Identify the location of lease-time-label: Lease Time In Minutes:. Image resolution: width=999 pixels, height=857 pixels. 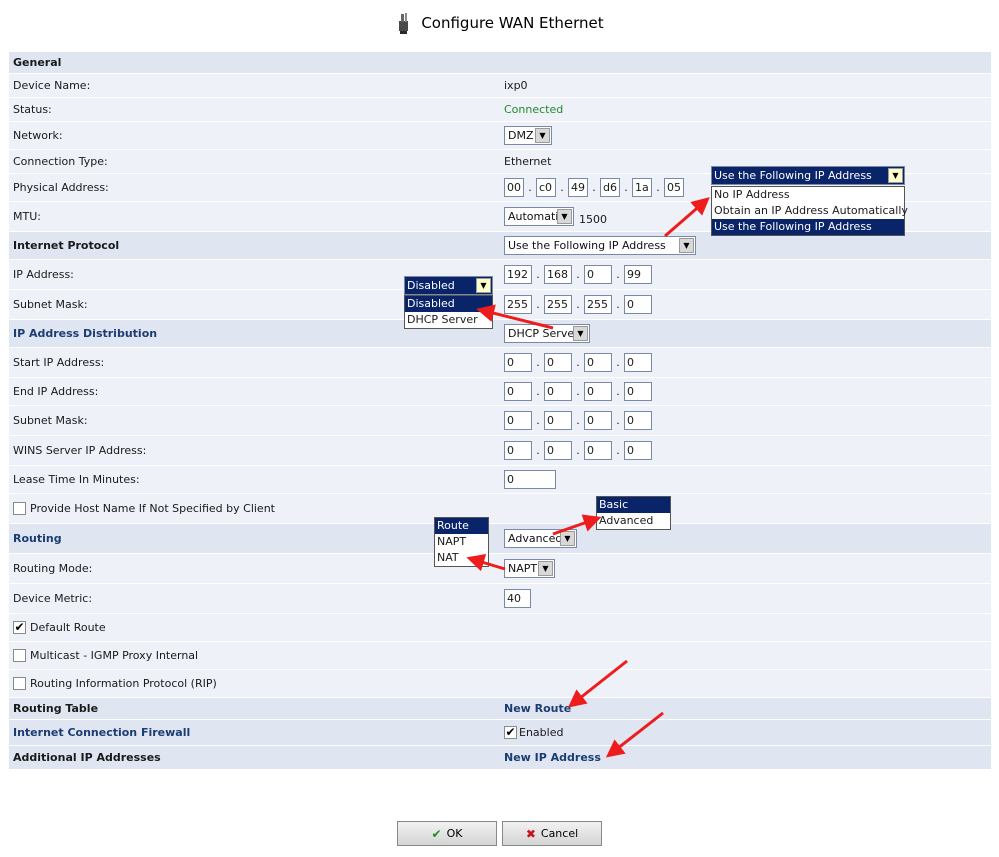
(76, 479).